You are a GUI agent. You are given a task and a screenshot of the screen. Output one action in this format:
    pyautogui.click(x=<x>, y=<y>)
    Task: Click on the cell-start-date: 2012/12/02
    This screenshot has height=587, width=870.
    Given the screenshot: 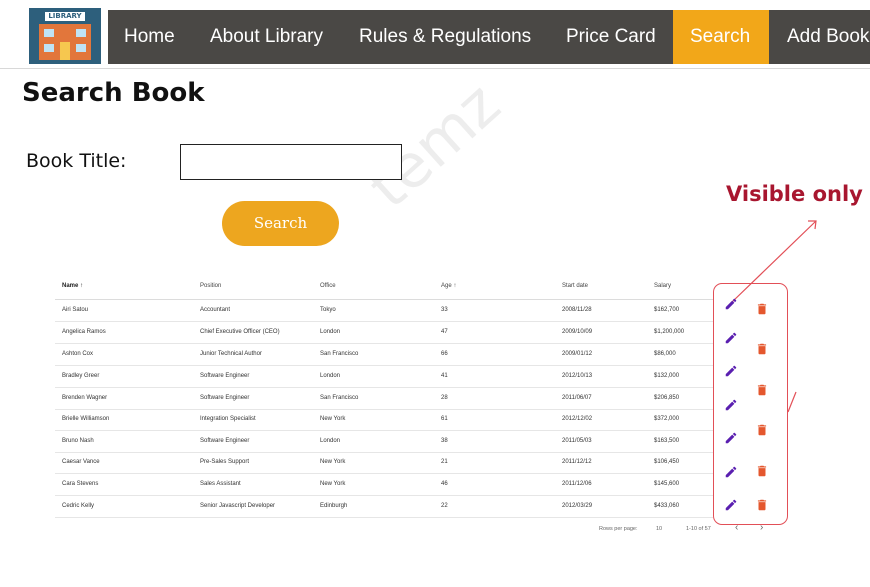 What is the action you would take?
    pyautogui.click(x=577, y=419)
    